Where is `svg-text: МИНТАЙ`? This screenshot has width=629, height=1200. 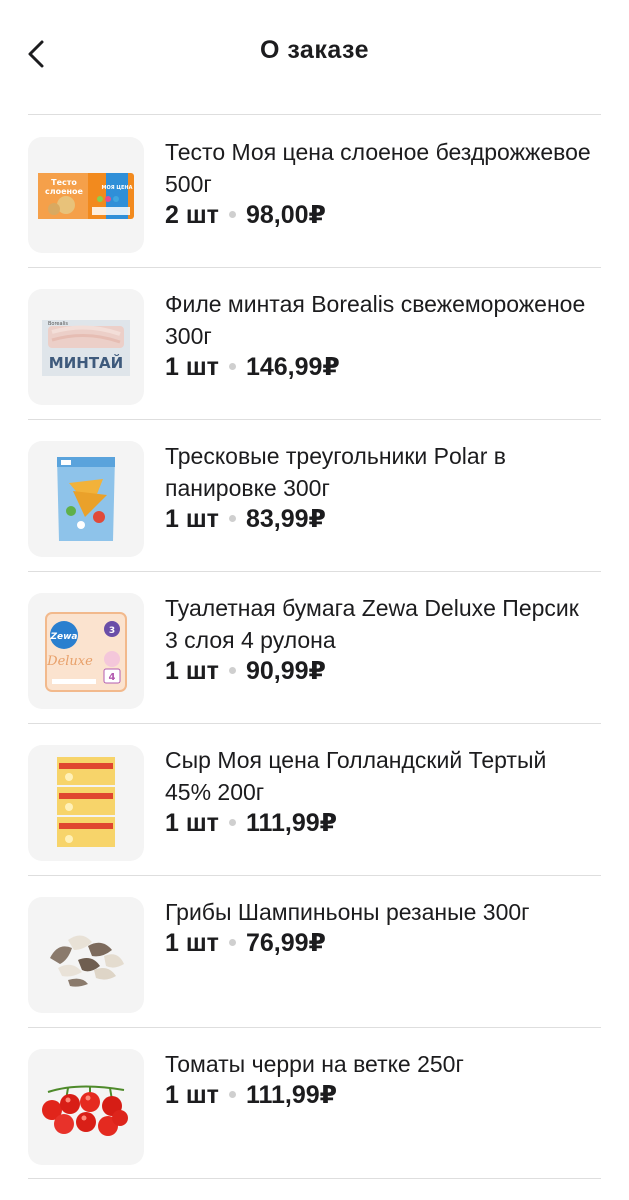 svg-text: МИНТАЙ is located at coordinates (86, 362).